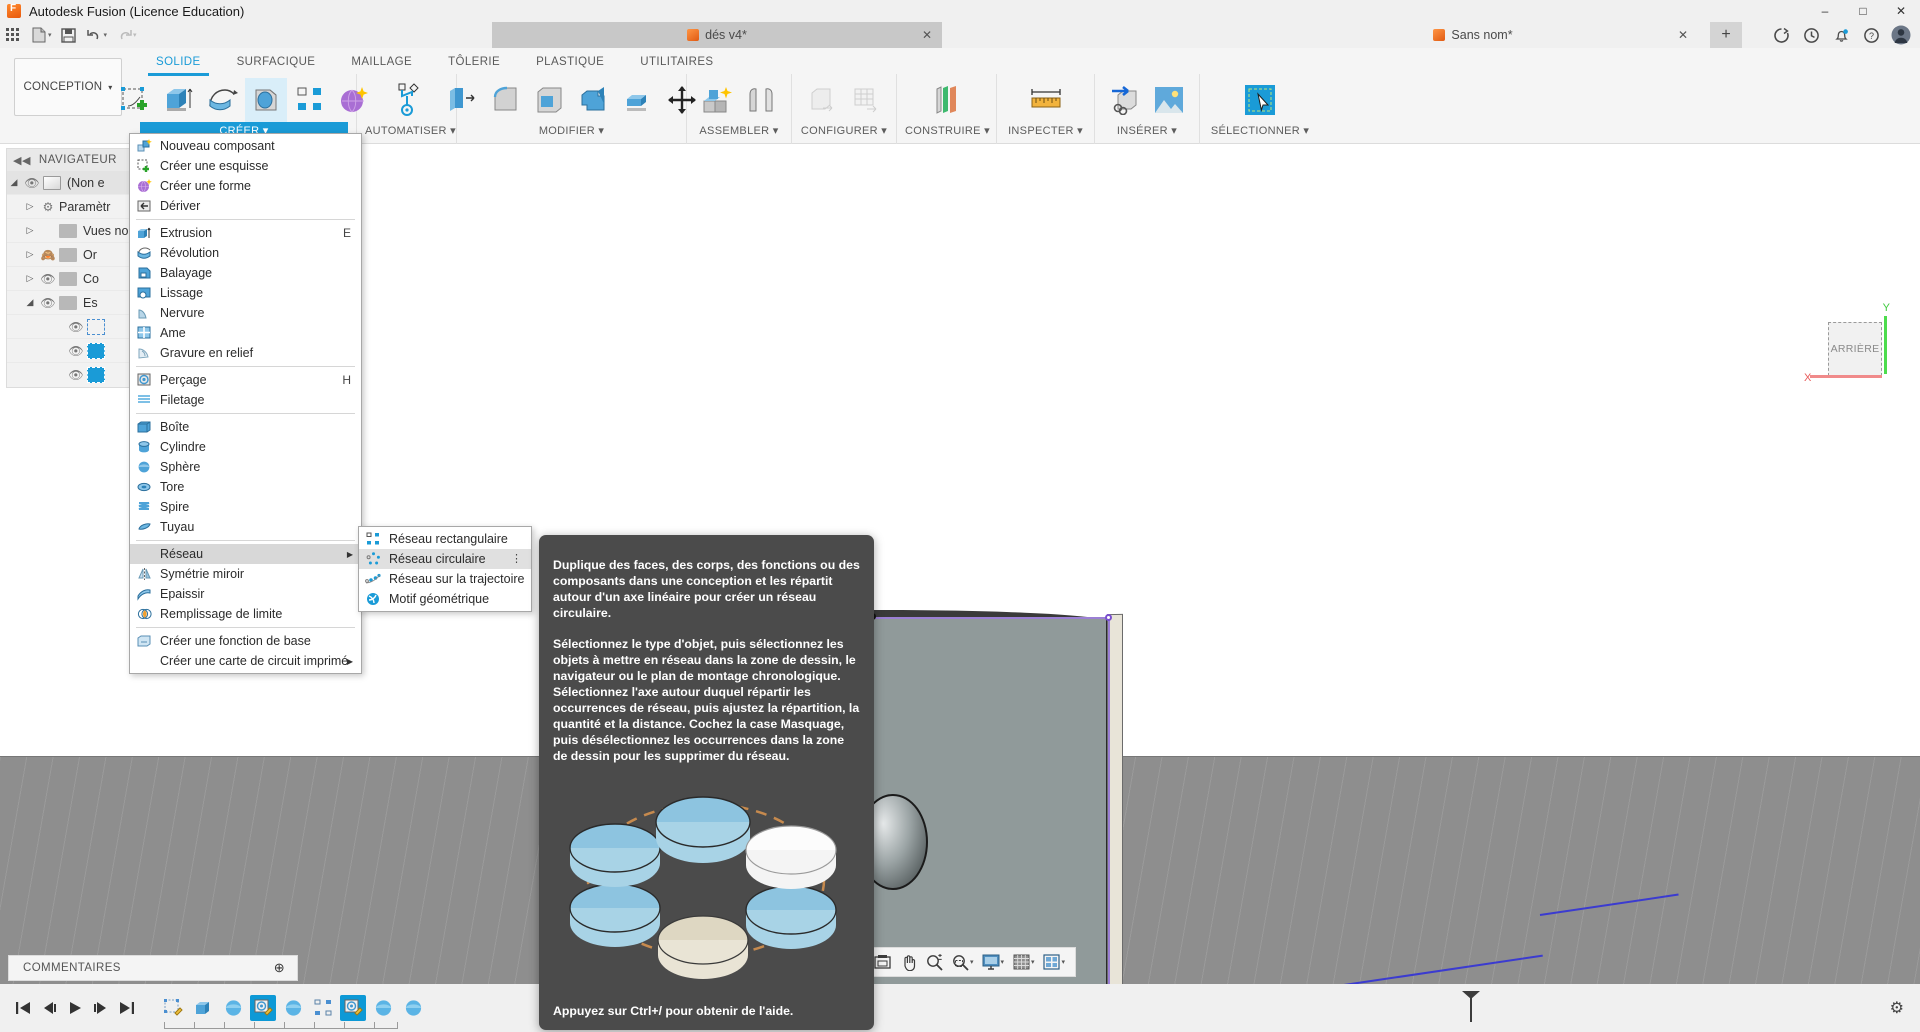 This screenshot has height=1032, width=1920. I want to click on workspace-selector: CONCEPTION ▾, so click(68, 87).